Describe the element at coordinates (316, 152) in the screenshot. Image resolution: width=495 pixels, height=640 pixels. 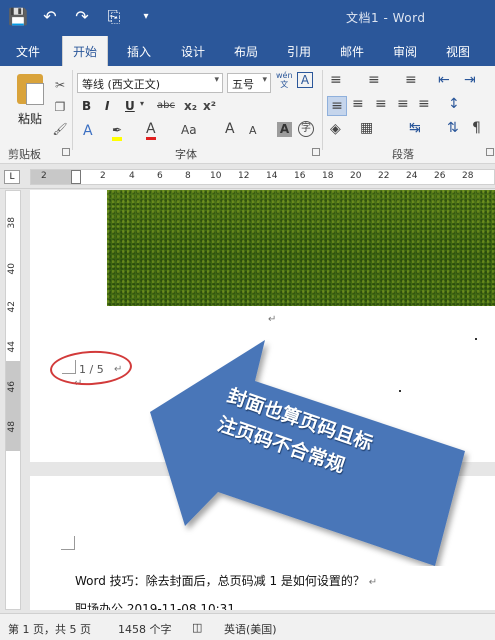
I see `font-launcher-icon` at that location.